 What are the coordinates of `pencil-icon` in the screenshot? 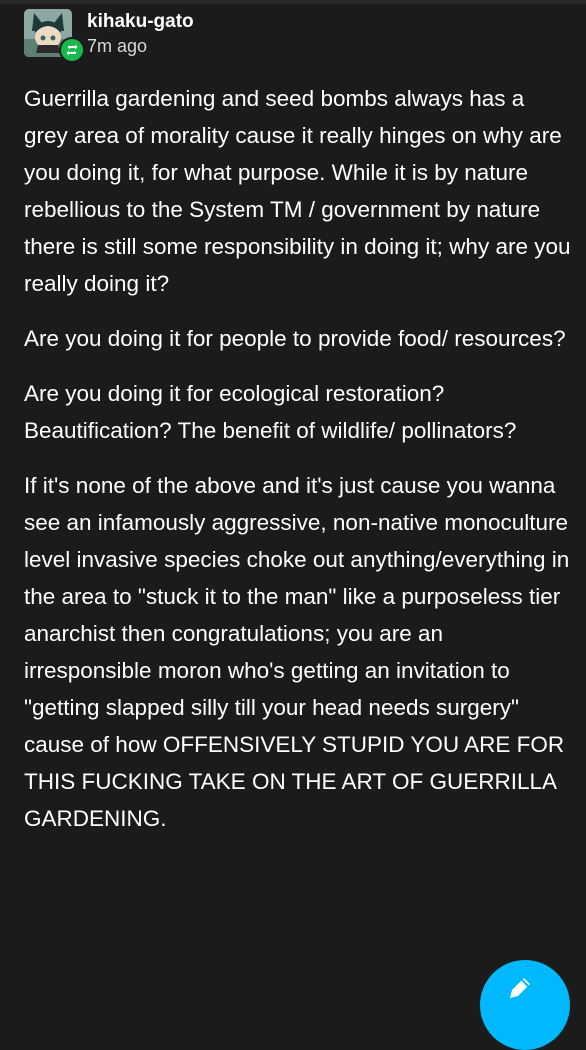 It's located at (520, 988).